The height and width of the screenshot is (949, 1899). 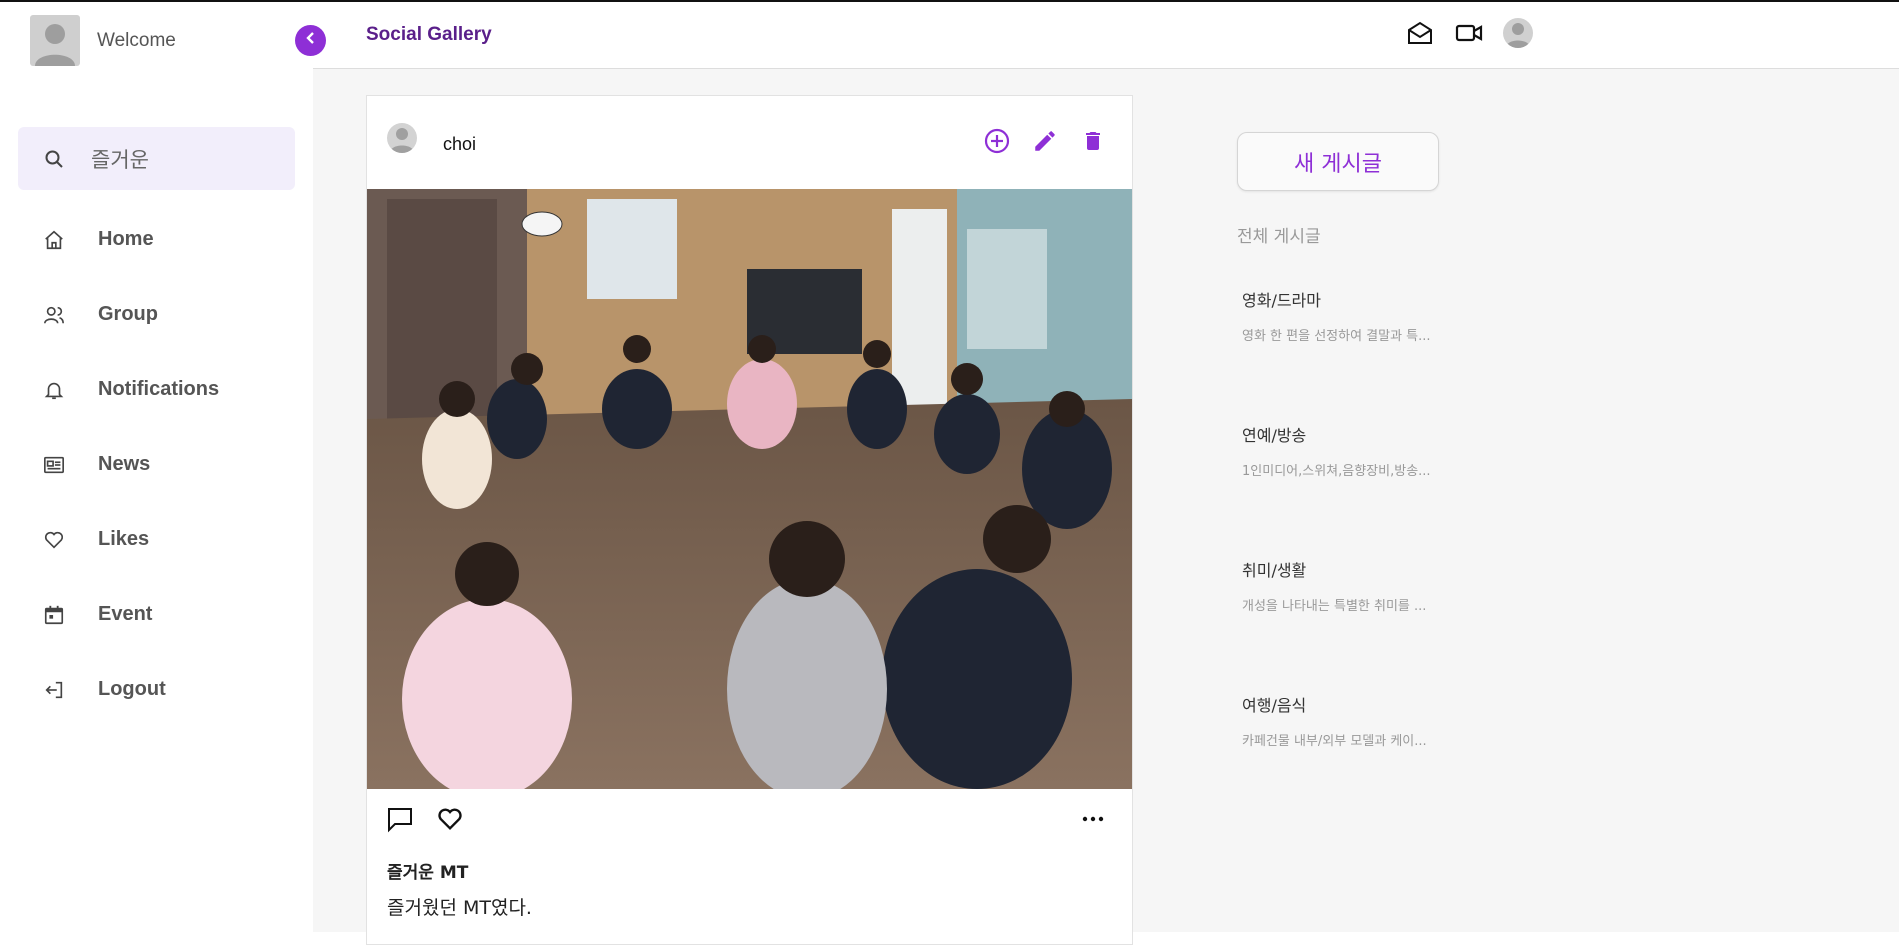 What do you see at coordinates (54, 390) in the screenshot?
I see `bell-icon` at bounding box center [54, 390].